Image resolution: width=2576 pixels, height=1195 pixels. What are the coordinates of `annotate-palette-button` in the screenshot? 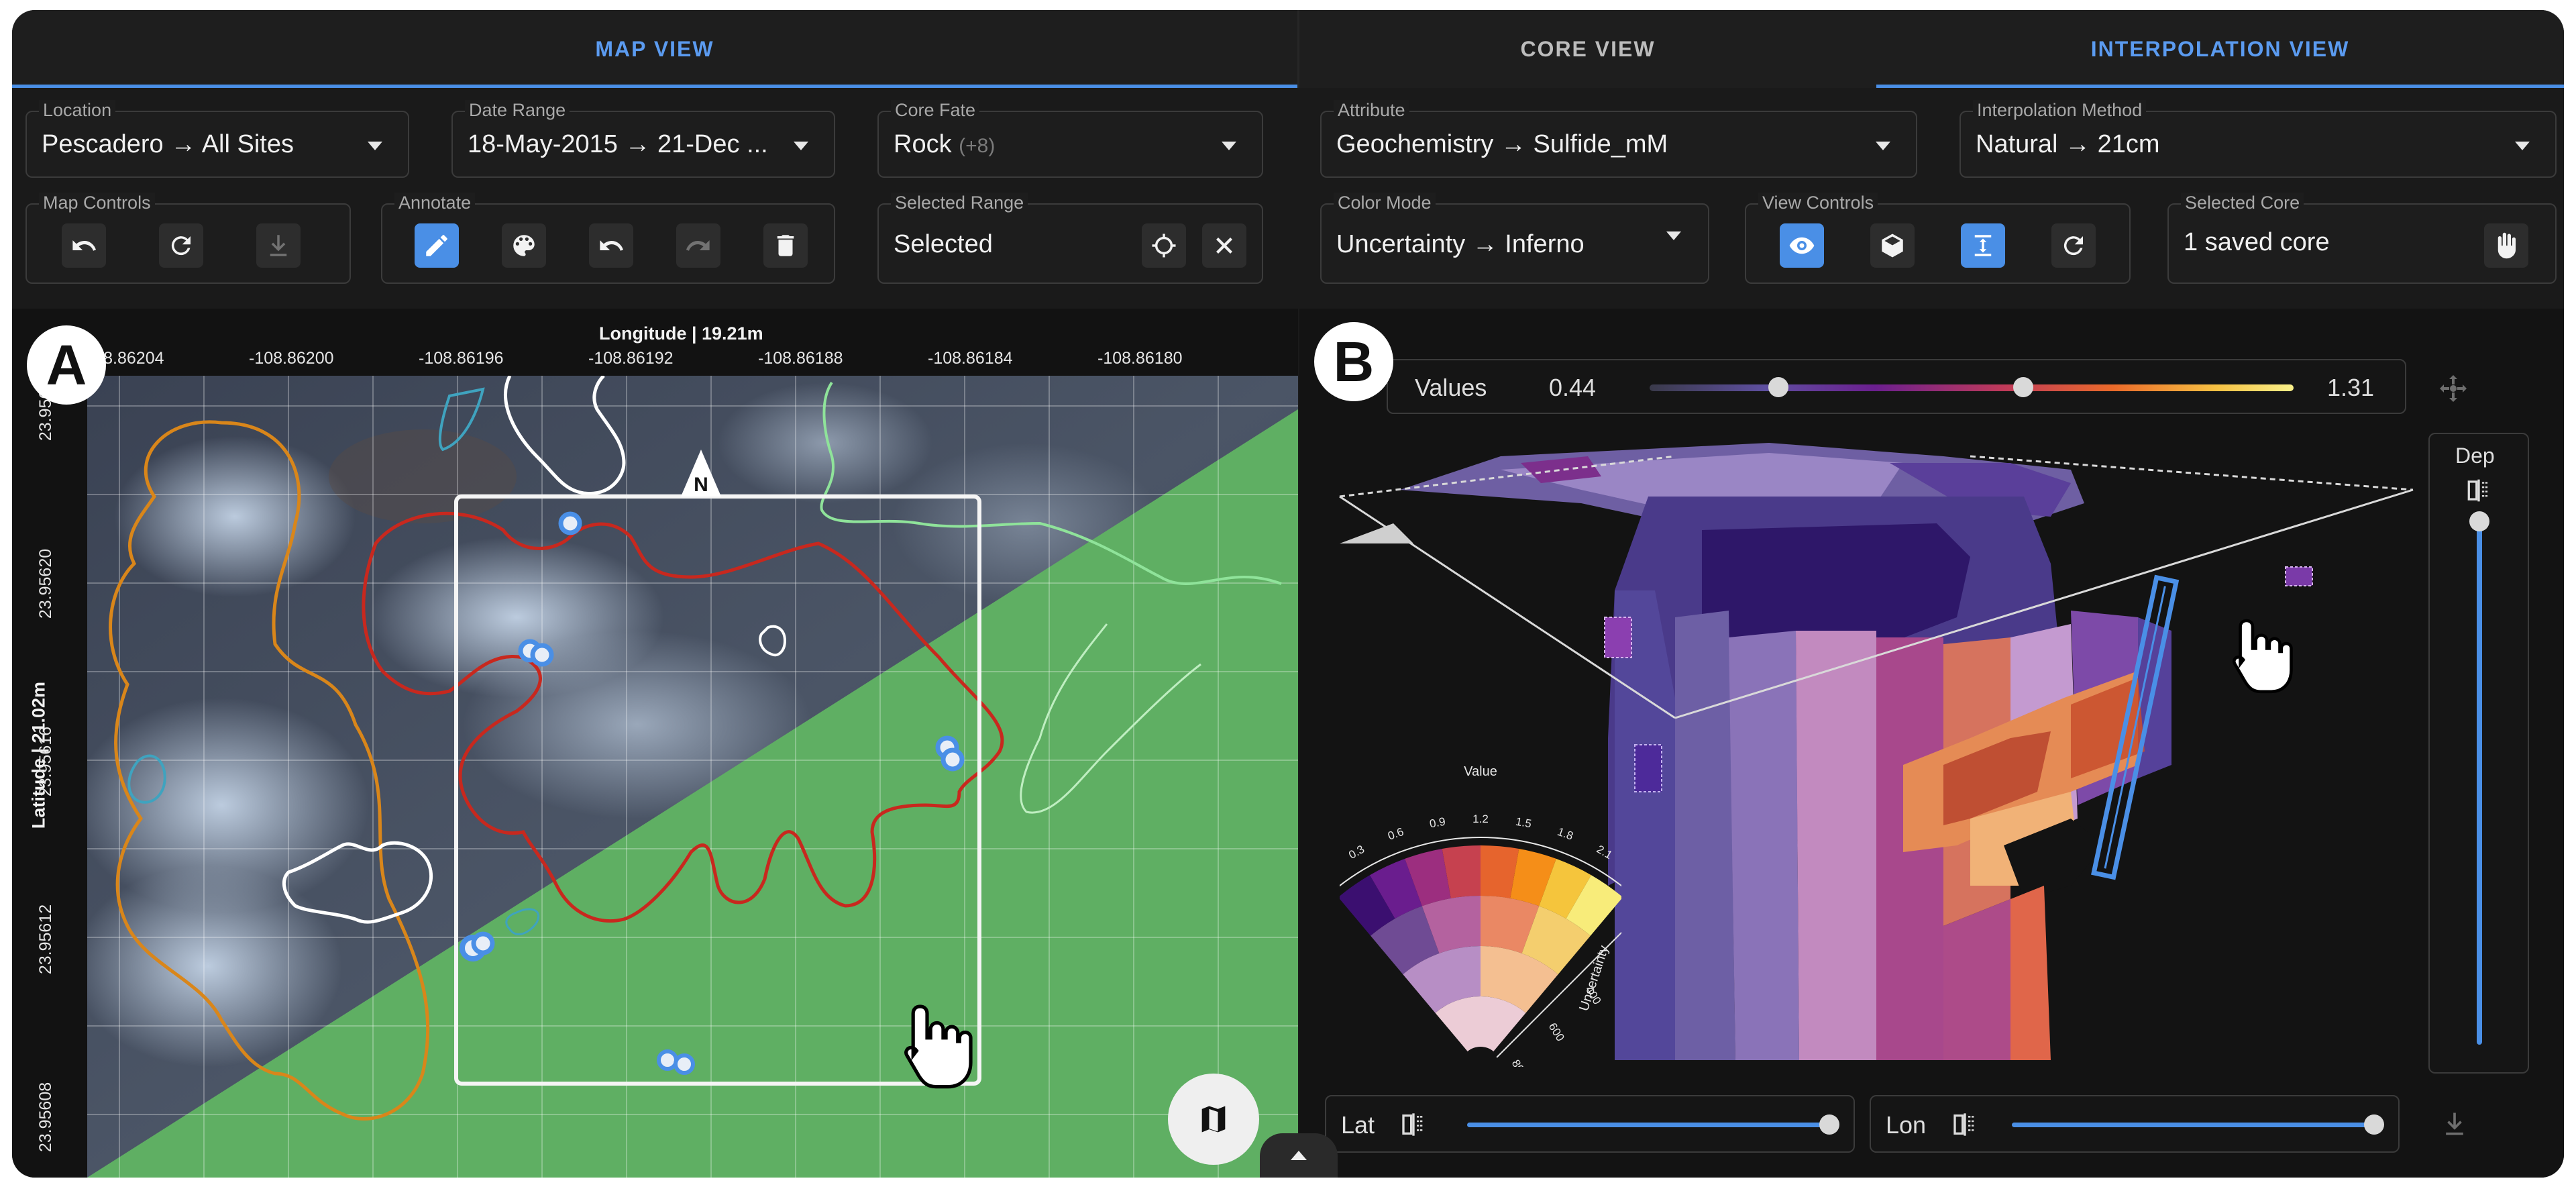 It's located at (524, 245).